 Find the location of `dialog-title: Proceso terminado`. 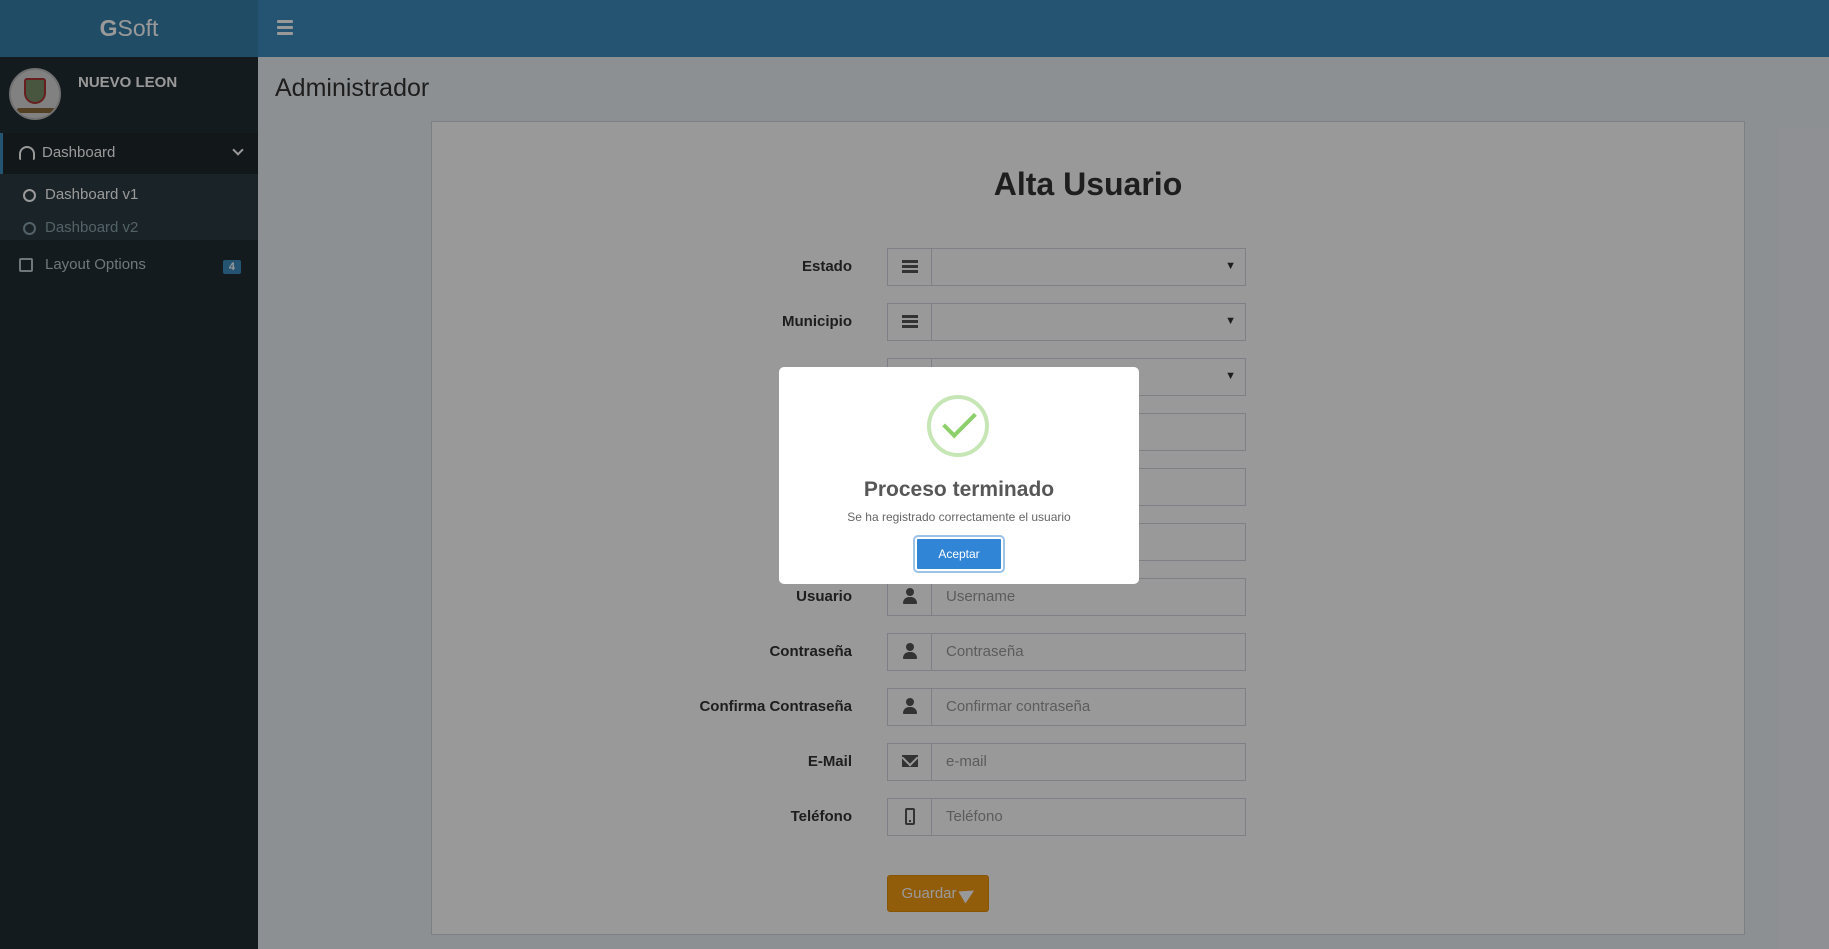

dialog-title: Proceso terminado is located at coordinates (959, 489).